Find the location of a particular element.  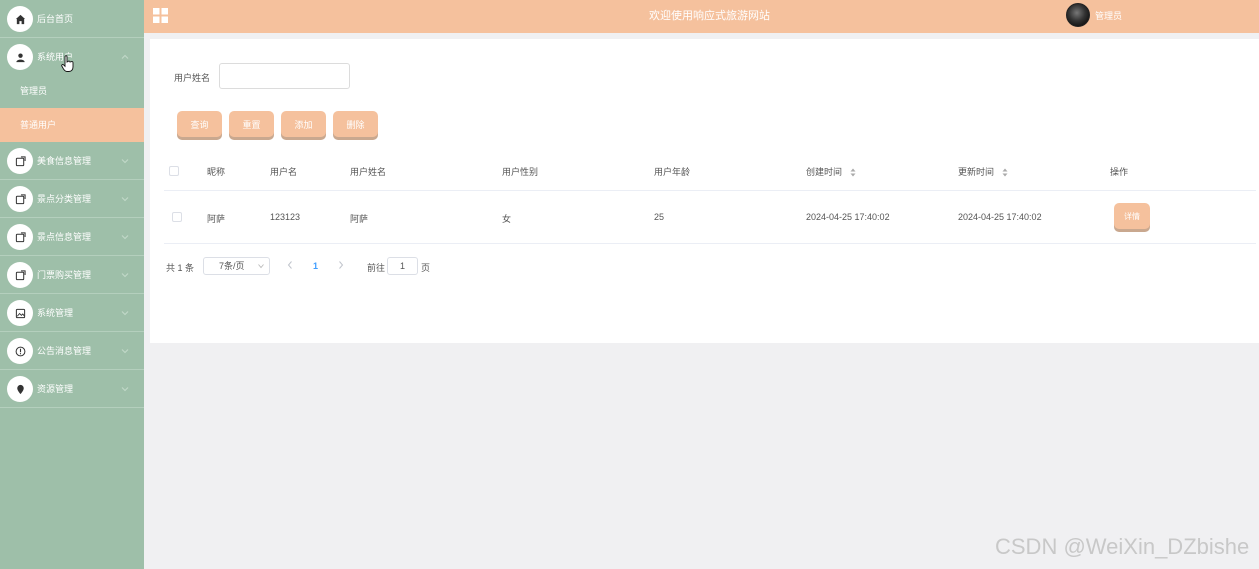

column-header-label: 更新时间 is located at coordinates (976, 172).